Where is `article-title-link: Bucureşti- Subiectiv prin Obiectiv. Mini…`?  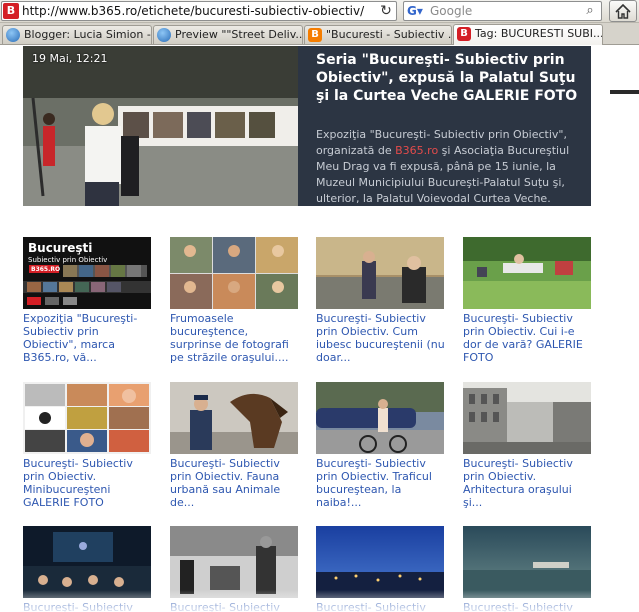
article-title-link: Bucureşti- Subiectiv prin Obiectiv. Mini… is located at coordinates (88, 483).